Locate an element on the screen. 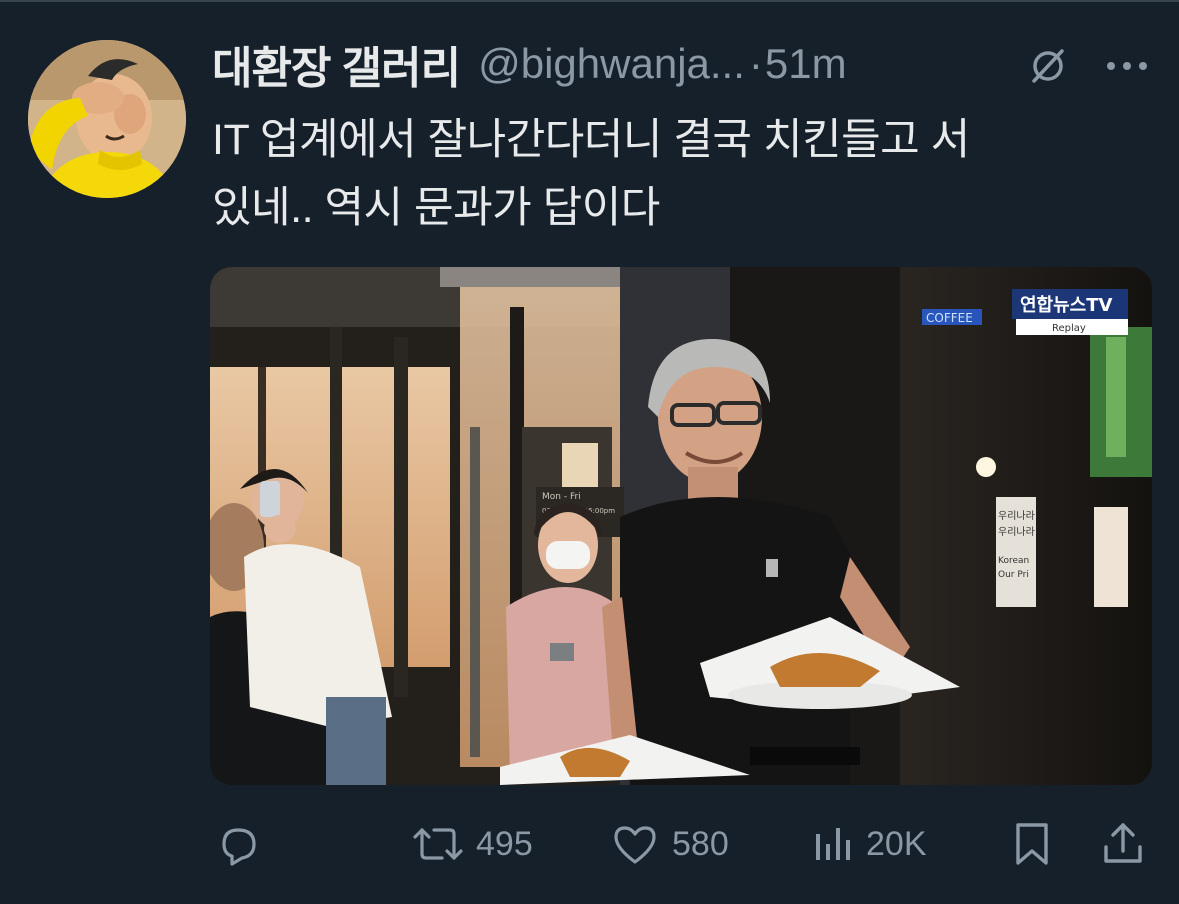  share-icon is located at coordinates (1123, 843).